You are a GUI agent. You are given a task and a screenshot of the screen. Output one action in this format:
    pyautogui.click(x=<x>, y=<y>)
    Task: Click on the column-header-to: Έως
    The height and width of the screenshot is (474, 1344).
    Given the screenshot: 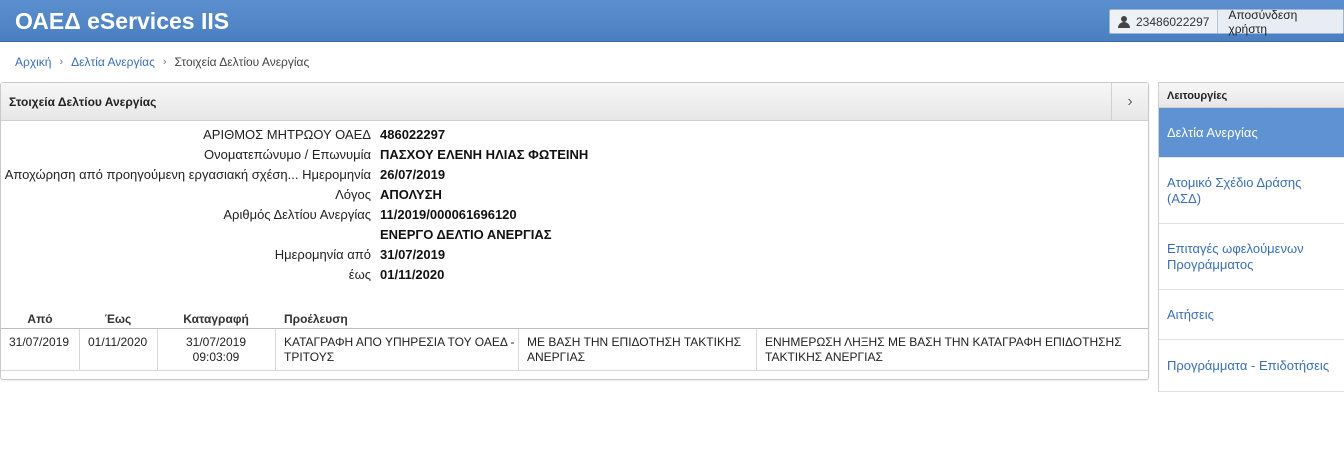 What is the action you would take?
    pyautogui.click(x=118, y=319)
    